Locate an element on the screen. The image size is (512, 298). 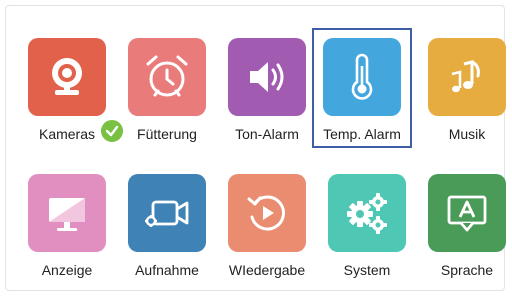
tile-kameras-icon-bg is located at coordinates (67, 77).